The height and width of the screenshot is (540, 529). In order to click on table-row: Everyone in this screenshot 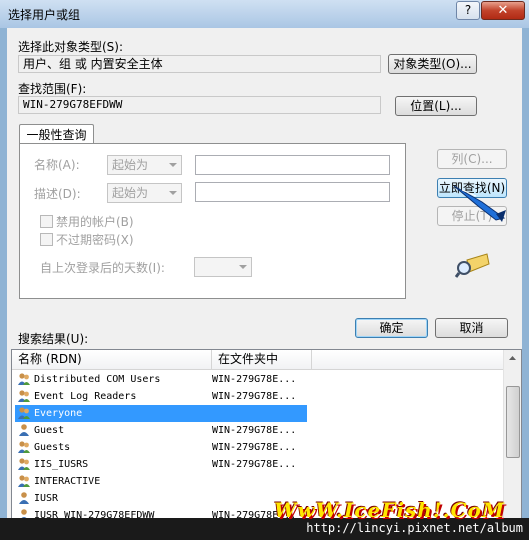, I will do `click(257, 413)`.